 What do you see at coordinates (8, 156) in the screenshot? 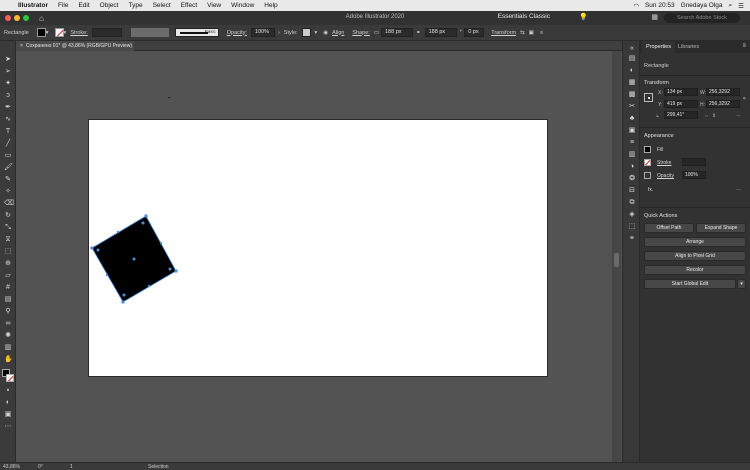
I see `rectangle-tool-icon: ▭` at bounding box center [8, 156].